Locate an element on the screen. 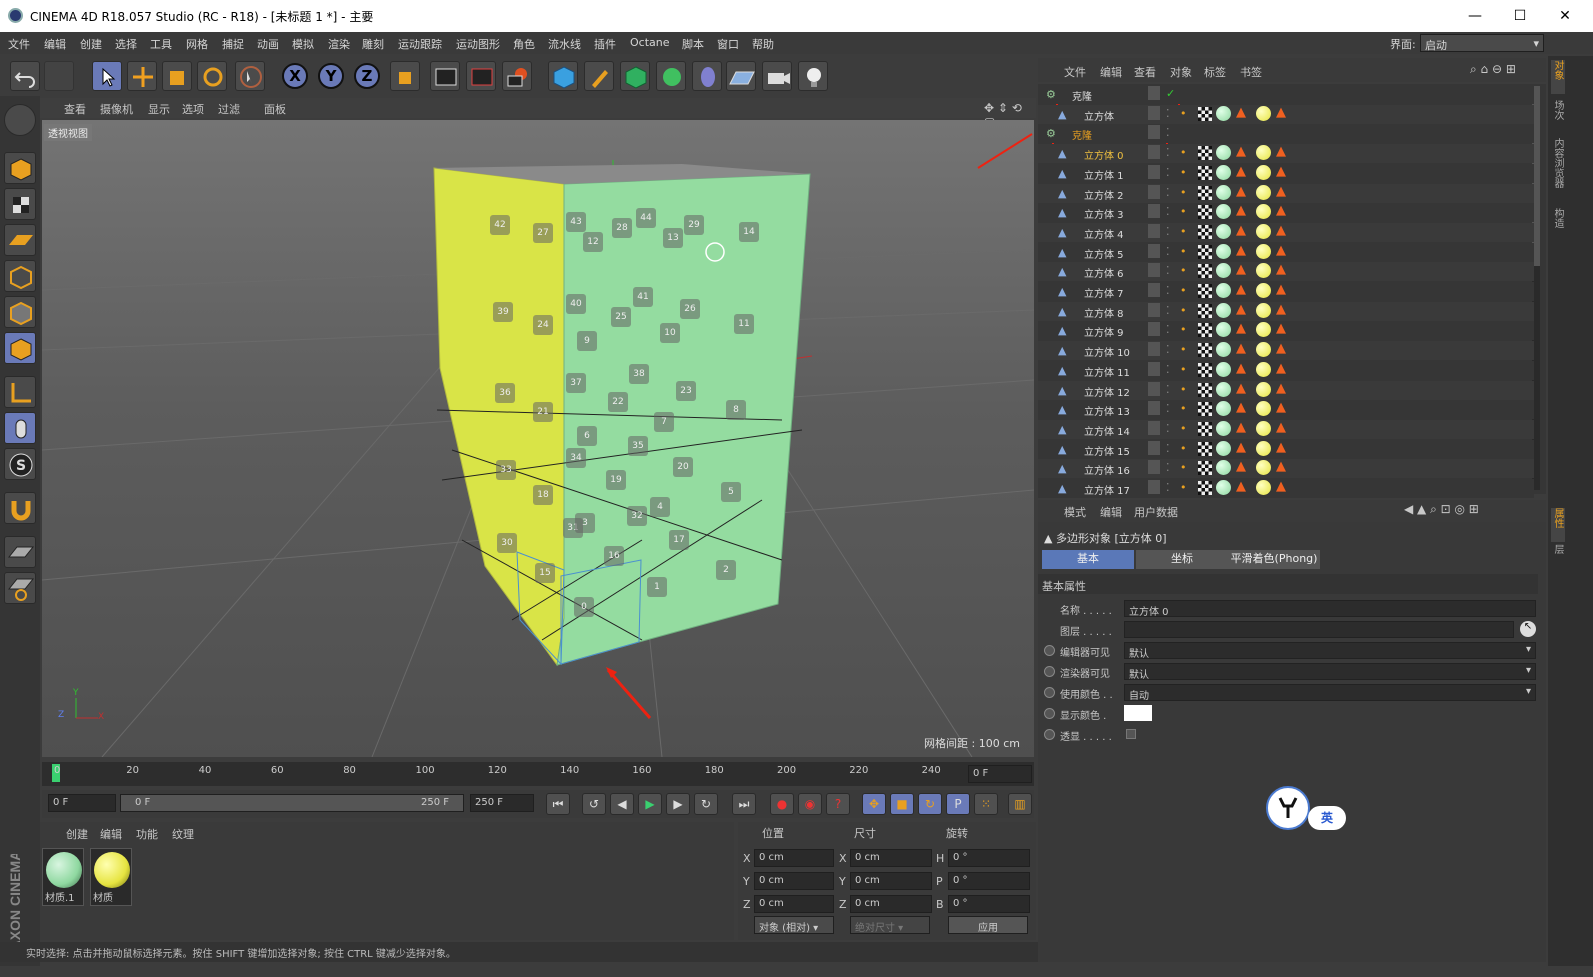  object-row: ▲ 立方体 15 ⁚ • ▲ ▲ is located at coordinates (1286, 449).